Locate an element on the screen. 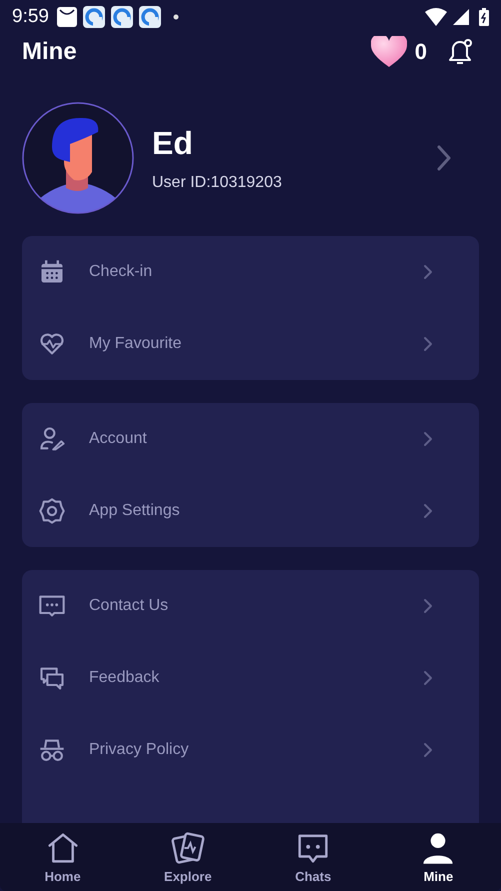 This screenshot has height=891, width=501. user-id: User ID:10319203 is located at coordinates (217, 183).